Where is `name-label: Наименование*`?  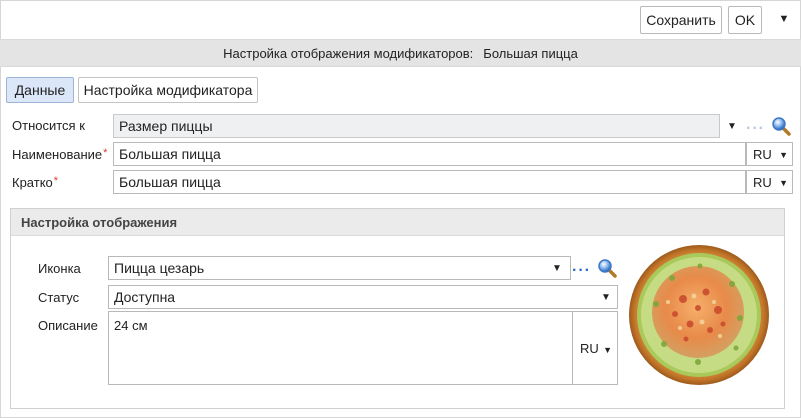 name-label: Наименование* is located at coordinates (60, 154).